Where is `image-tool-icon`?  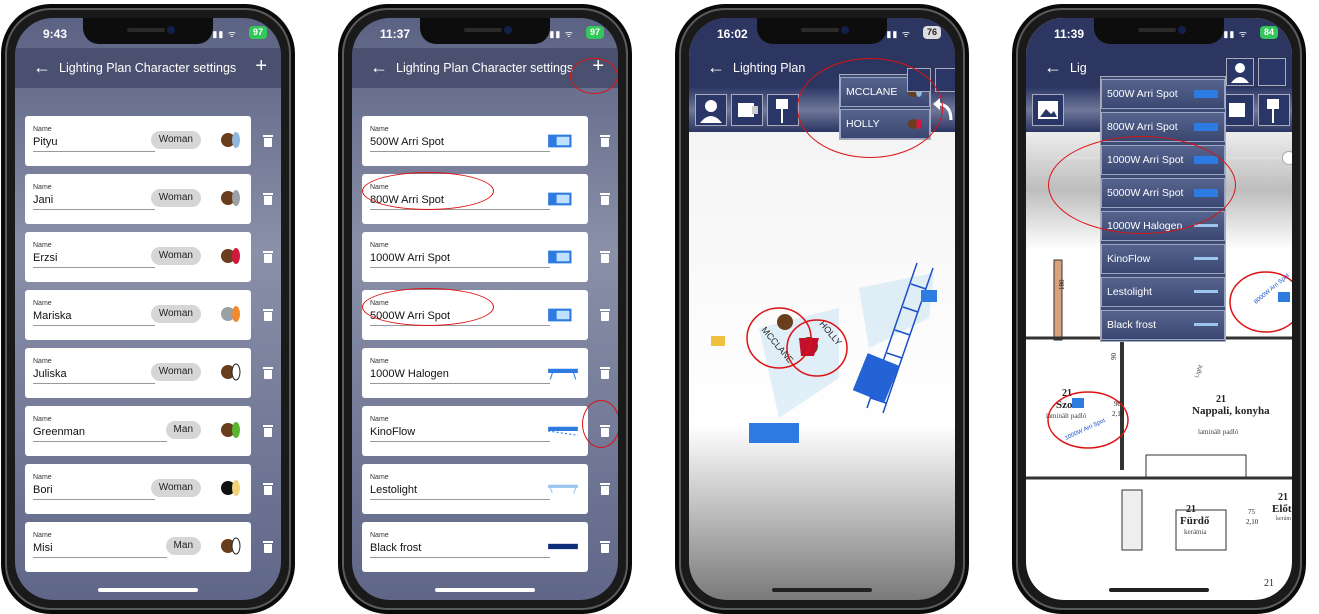
image-tool-icon is located at coordinates (1048, 110).